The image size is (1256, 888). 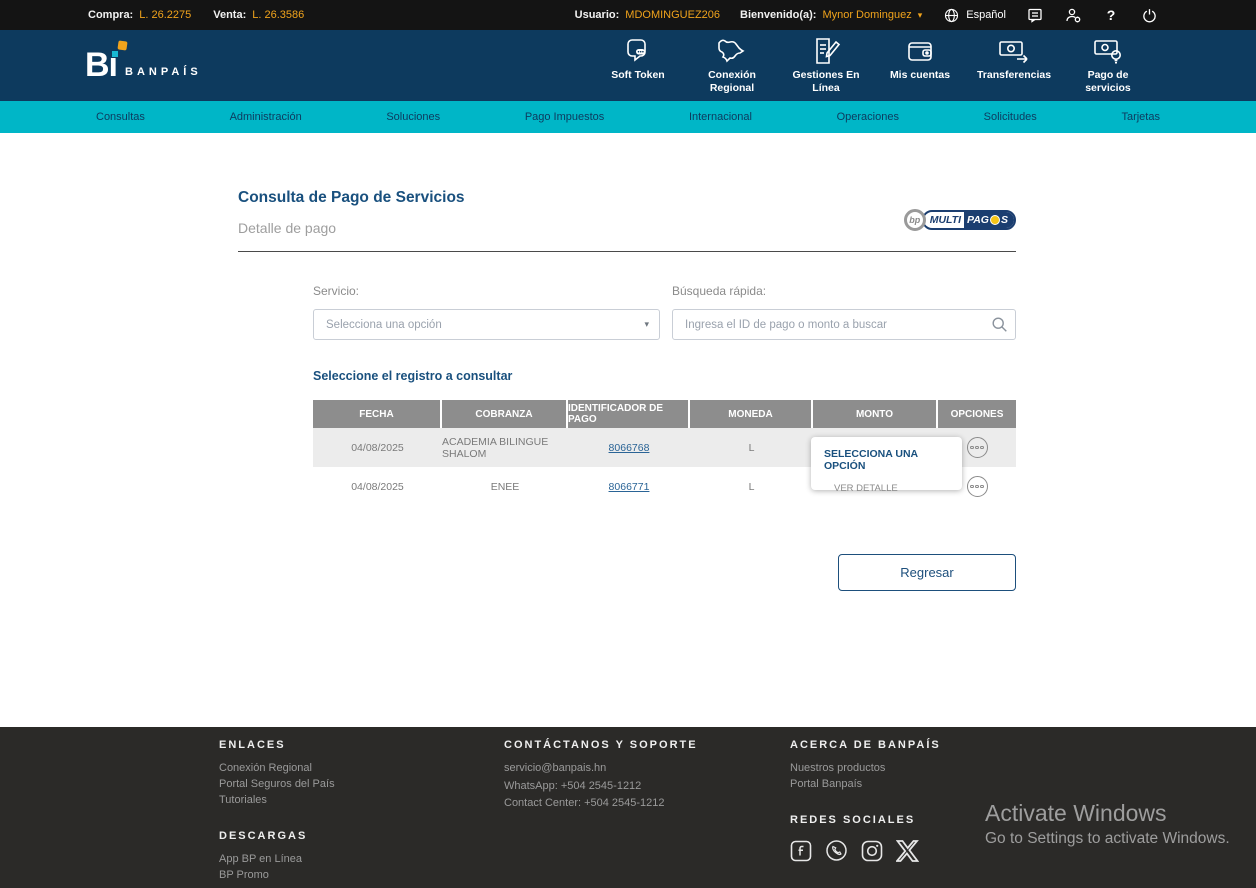 What do you see at coordinates (277, 784) in the screenshot?
I see `footer-link-portal-seguros: Portal Seguros del País` at bounding box center [277, 784].